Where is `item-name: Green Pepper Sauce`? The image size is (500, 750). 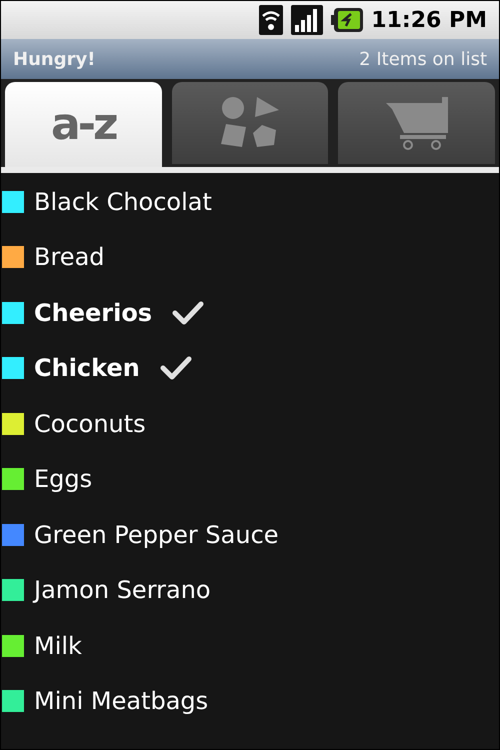
item-name: Green Pepper Sauce is located at coordinates (156, 535).